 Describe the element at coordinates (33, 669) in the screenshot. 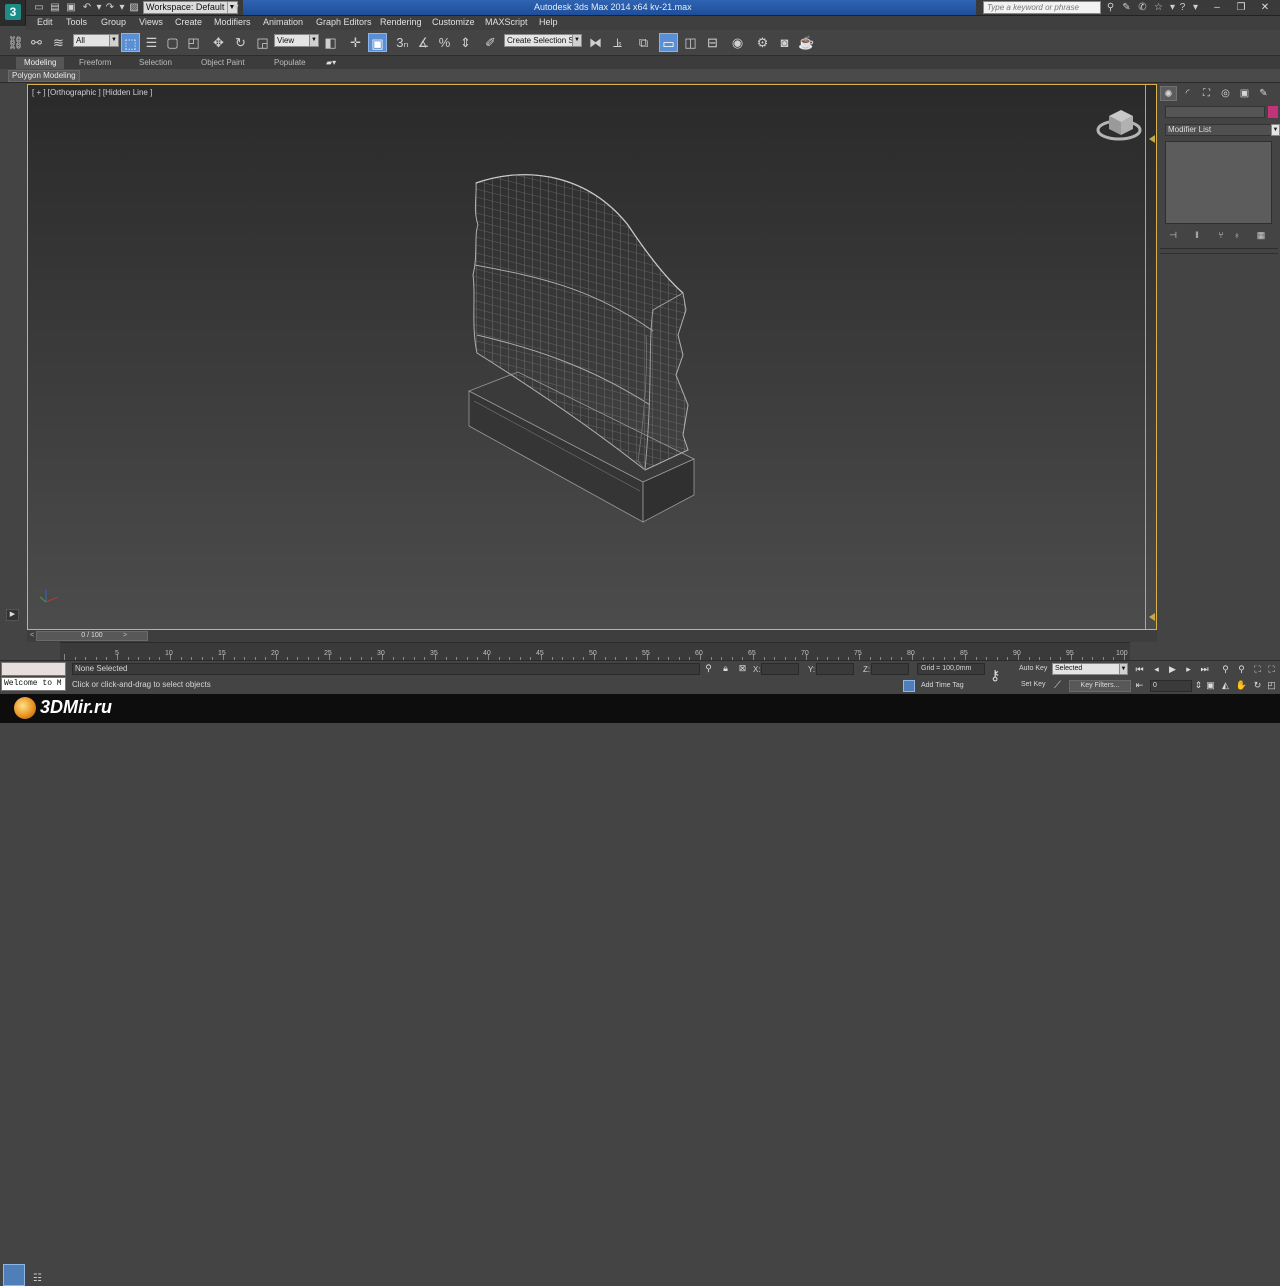

I see `maxscript-listener-pink` at that location.